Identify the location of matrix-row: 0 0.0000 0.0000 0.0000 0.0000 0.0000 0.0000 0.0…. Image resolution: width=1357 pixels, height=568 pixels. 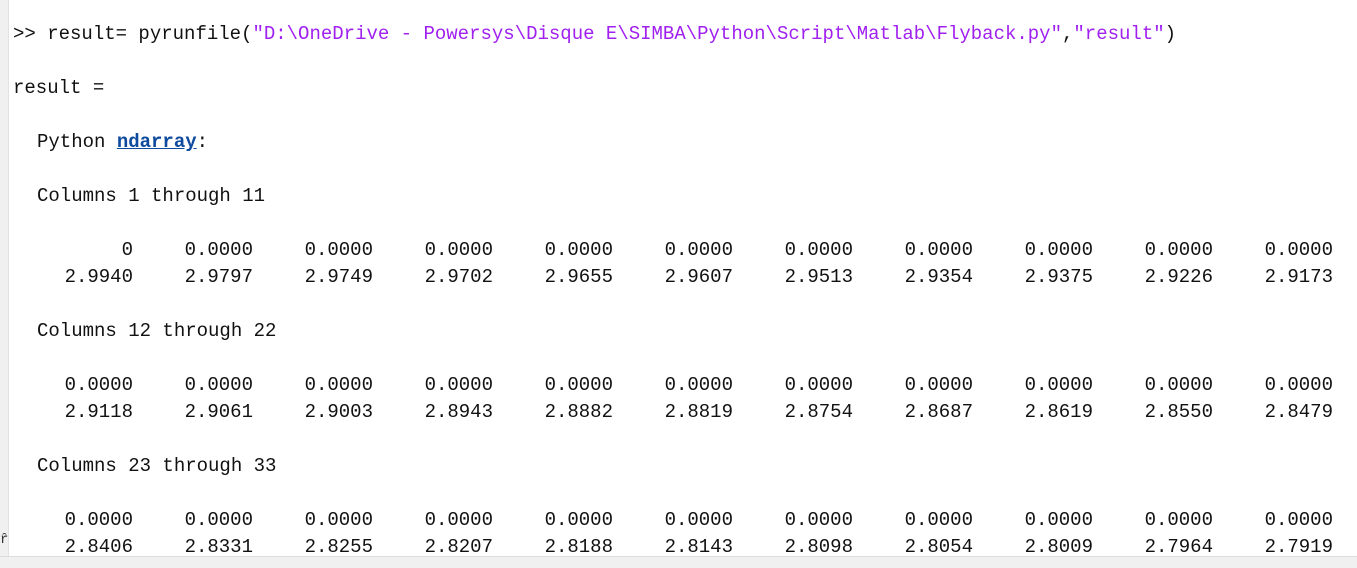
(685, 250).